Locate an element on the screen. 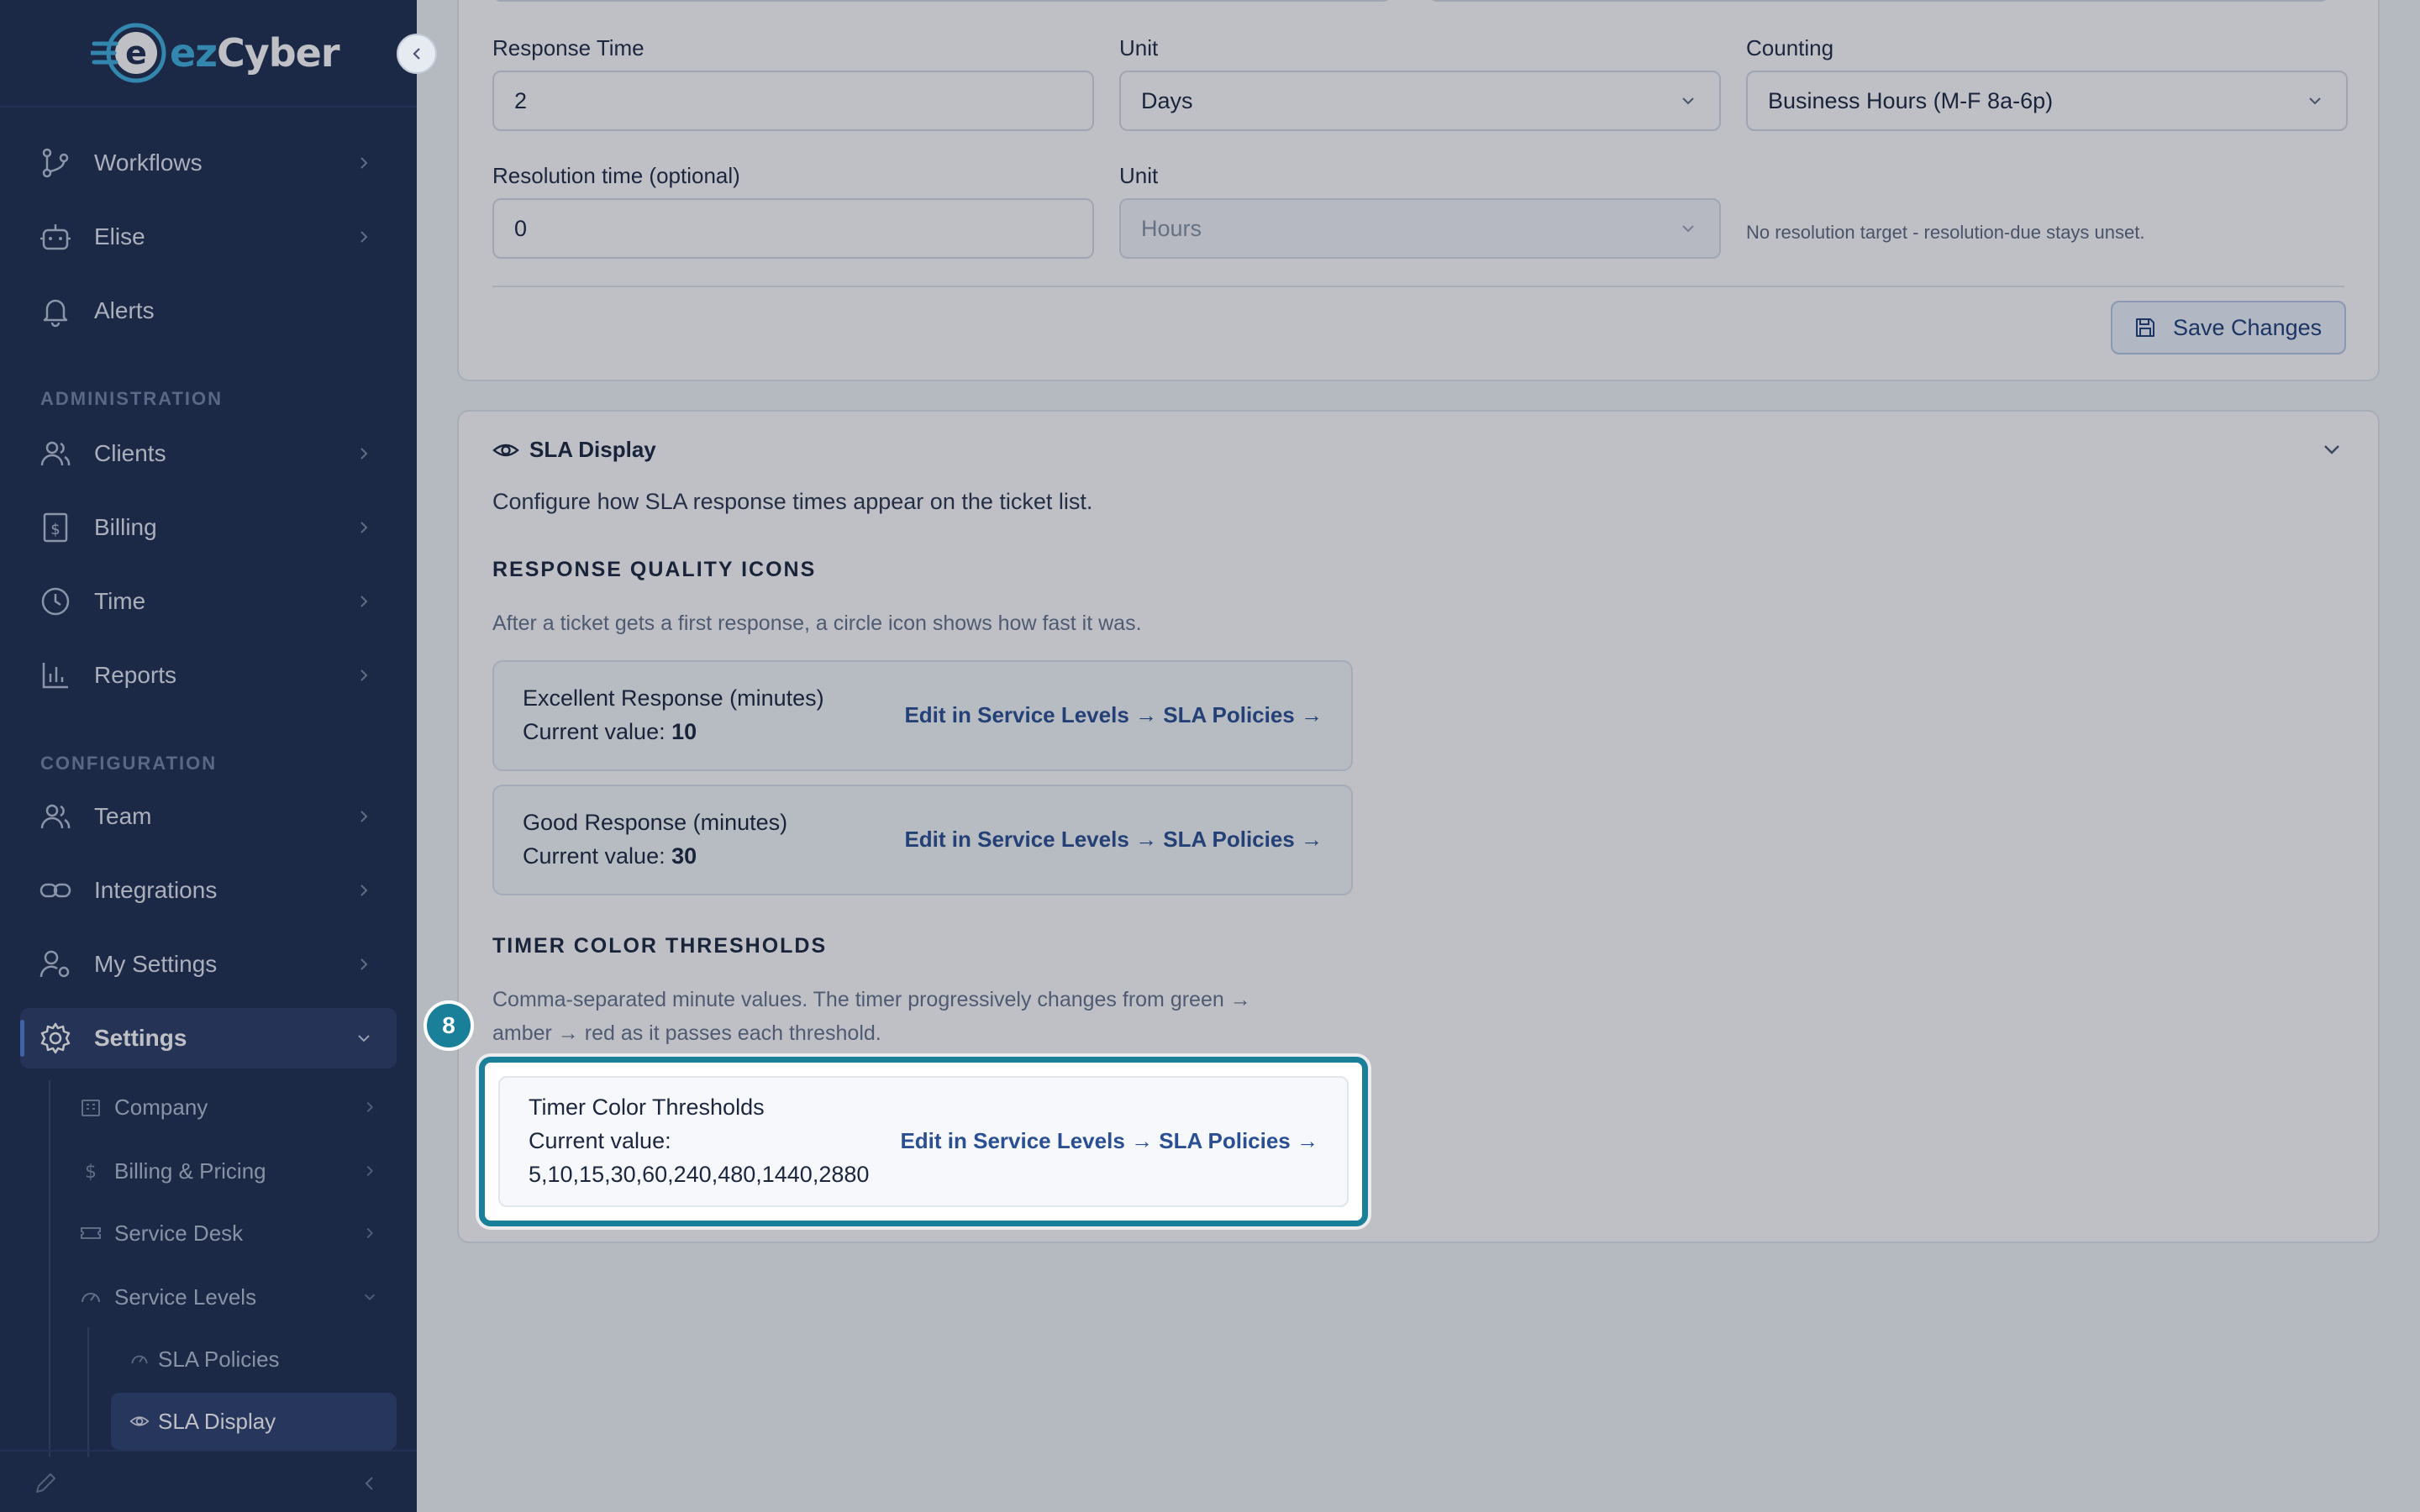 The image size is (2420, 1512). nav-item-billing: $ Billing is located at coordinates (208, 527).